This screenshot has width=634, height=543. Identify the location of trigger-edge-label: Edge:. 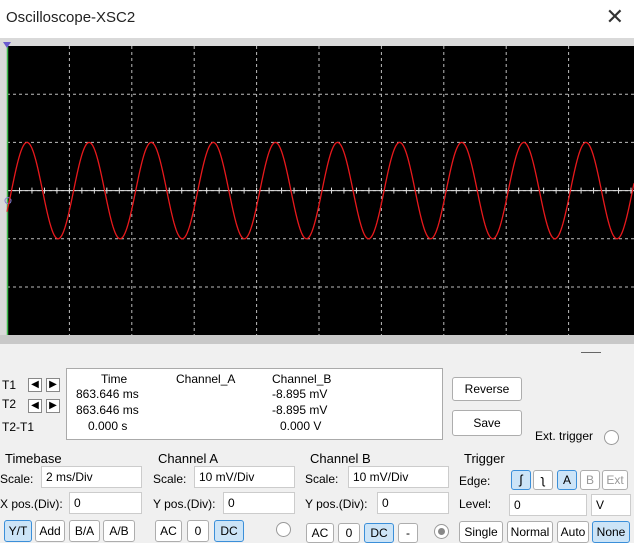
(475, 481).